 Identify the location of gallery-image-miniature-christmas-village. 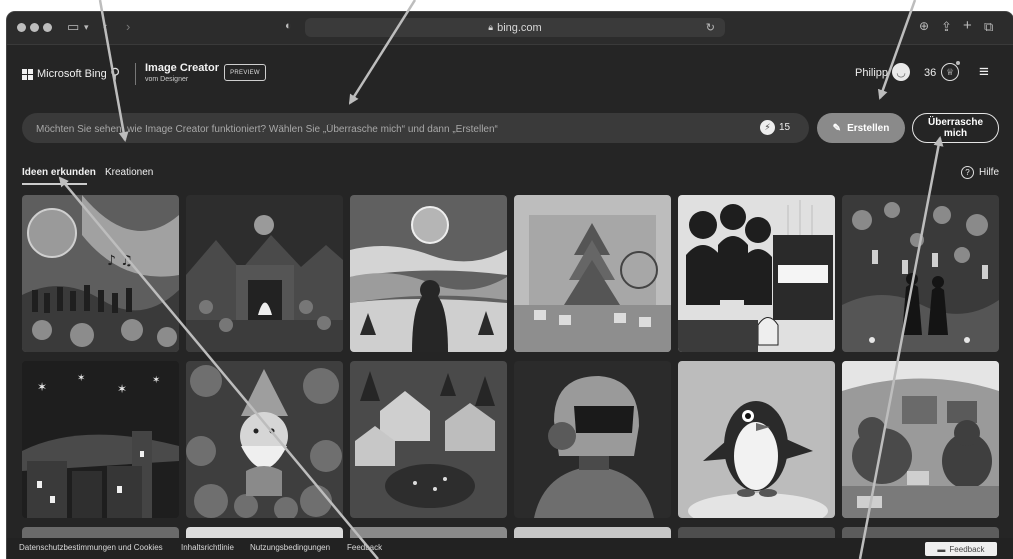
(592, 273).